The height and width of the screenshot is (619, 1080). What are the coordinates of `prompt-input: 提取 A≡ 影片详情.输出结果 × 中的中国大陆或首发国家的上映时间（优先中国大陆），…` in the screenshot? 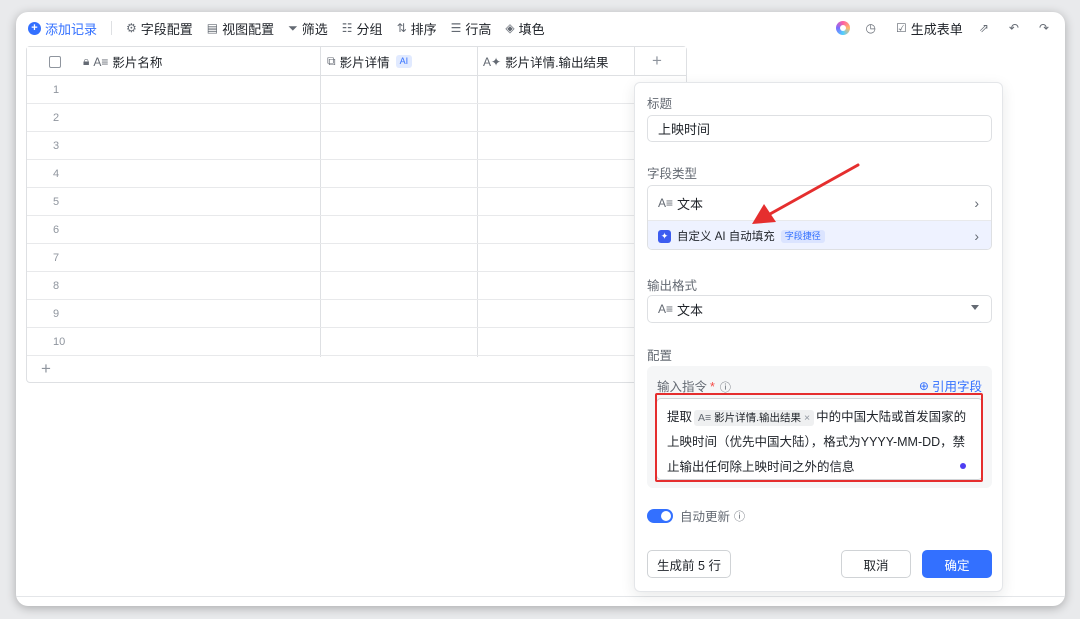 It's located at (819, 439).